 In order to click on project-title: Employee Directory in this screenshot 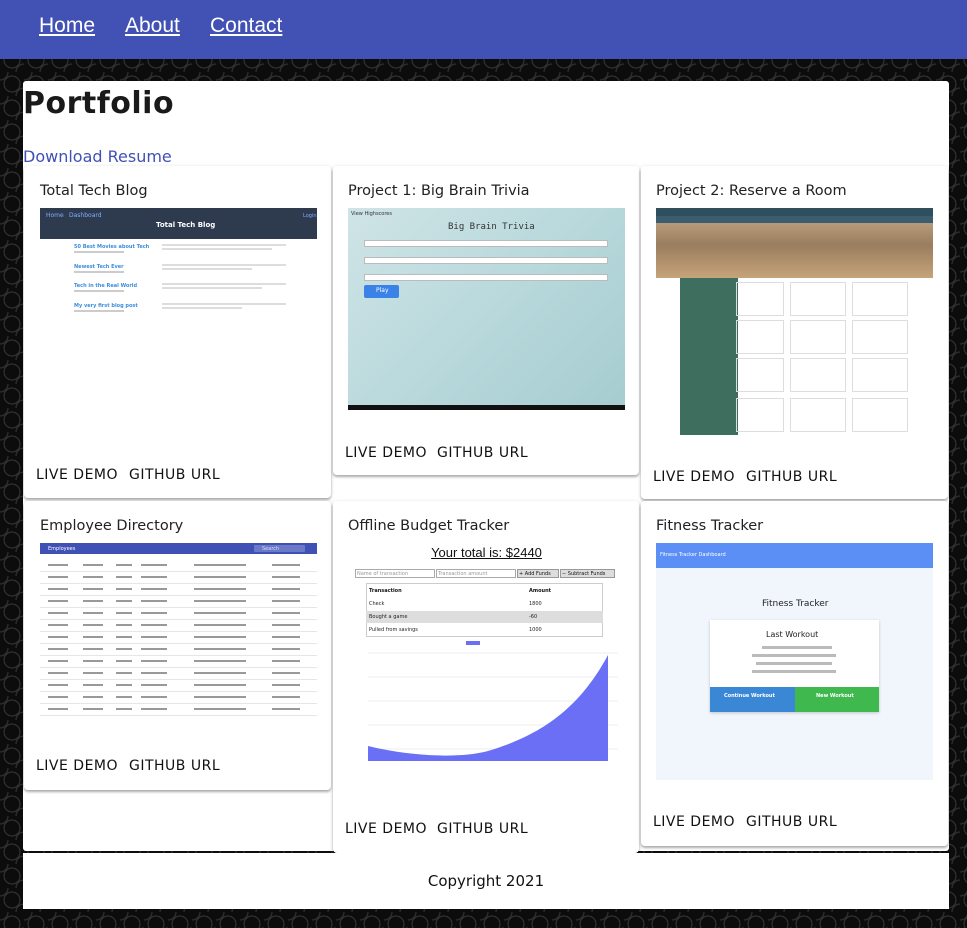, I will do `click(112, 526)`.